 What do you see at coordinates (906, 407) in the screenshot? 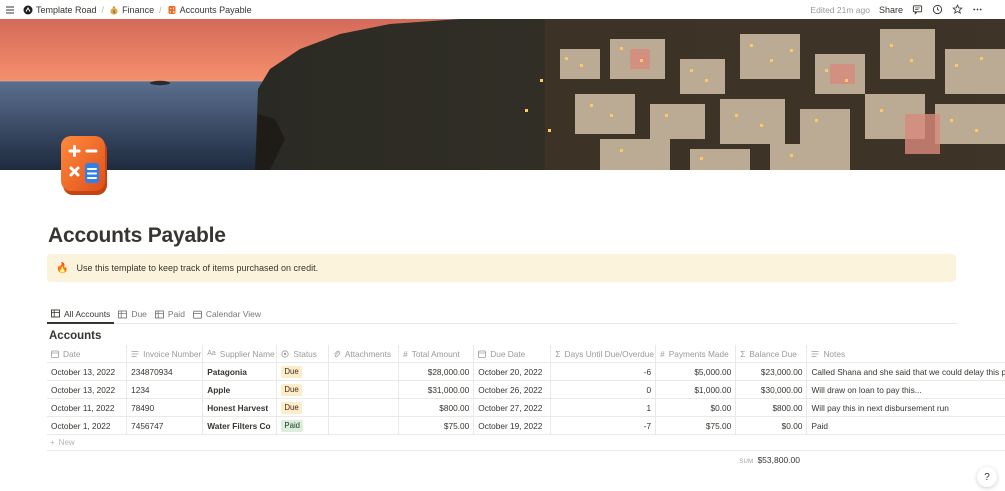
I see `cell-notes: Will pay this in next disbursement run` at bounding box center [906, 407].